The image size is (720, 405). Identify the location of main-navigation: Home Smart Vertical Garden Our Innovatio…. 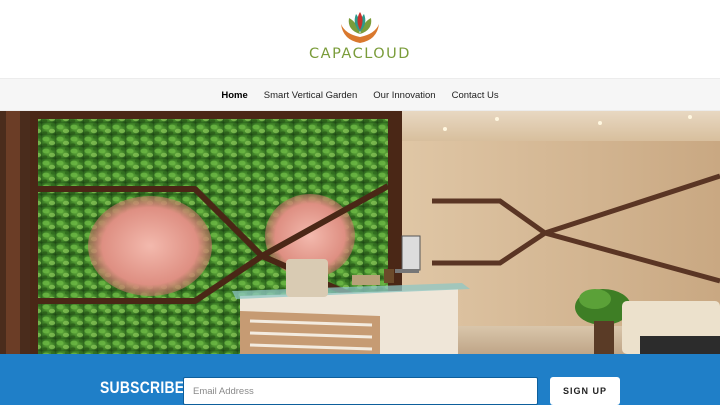
(360, 94).